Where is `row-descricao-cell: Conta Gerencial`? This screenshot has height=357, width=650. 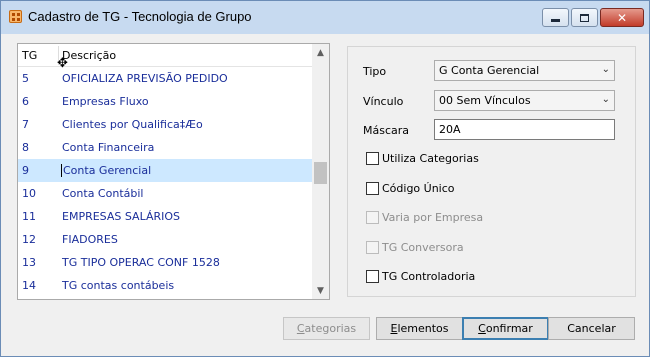 row-descricao-cell: Conta Gerencial is located at coordinates (106, 170).